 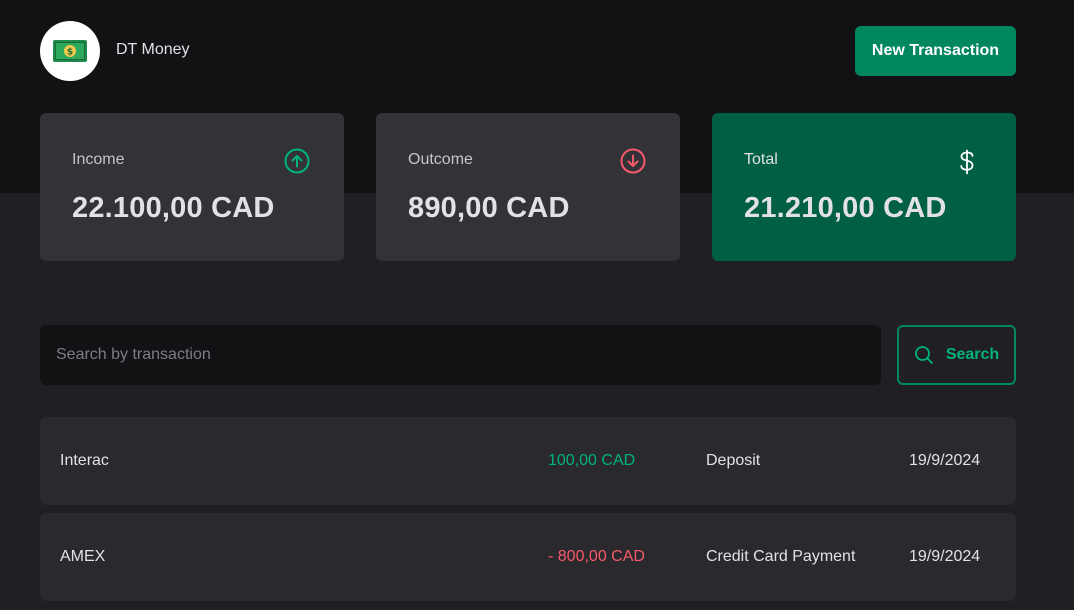 What do you see at coordinates (592, 460) in the screenshot?
I see `transaction-amount: 100,00 CAD` at bounding box center [592, 460].